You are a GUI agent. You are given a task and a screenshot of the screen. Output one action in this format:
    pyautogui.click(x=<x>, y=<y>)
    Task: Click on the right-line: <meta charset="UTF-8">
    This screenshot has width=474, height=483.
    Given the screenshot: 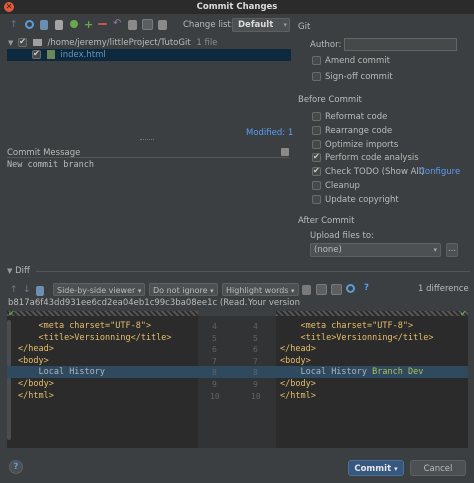 What is the action you would take?
    pyautogui.click(x=357, y=326)
    